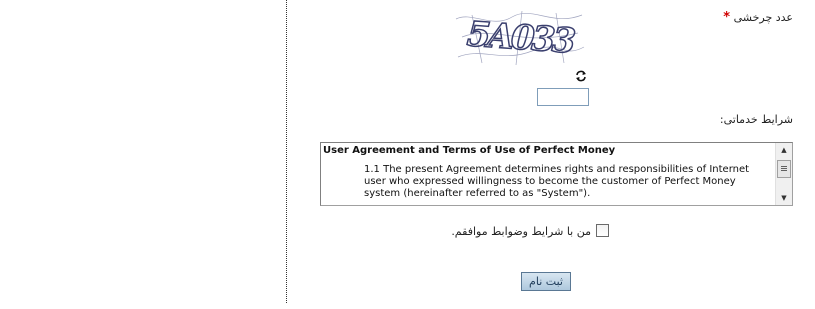 The width and height of the screenshot is (815, 309). Describe the element at coordinates (602, 230) in the screenshot. I see `agree-checkbox` at that location.